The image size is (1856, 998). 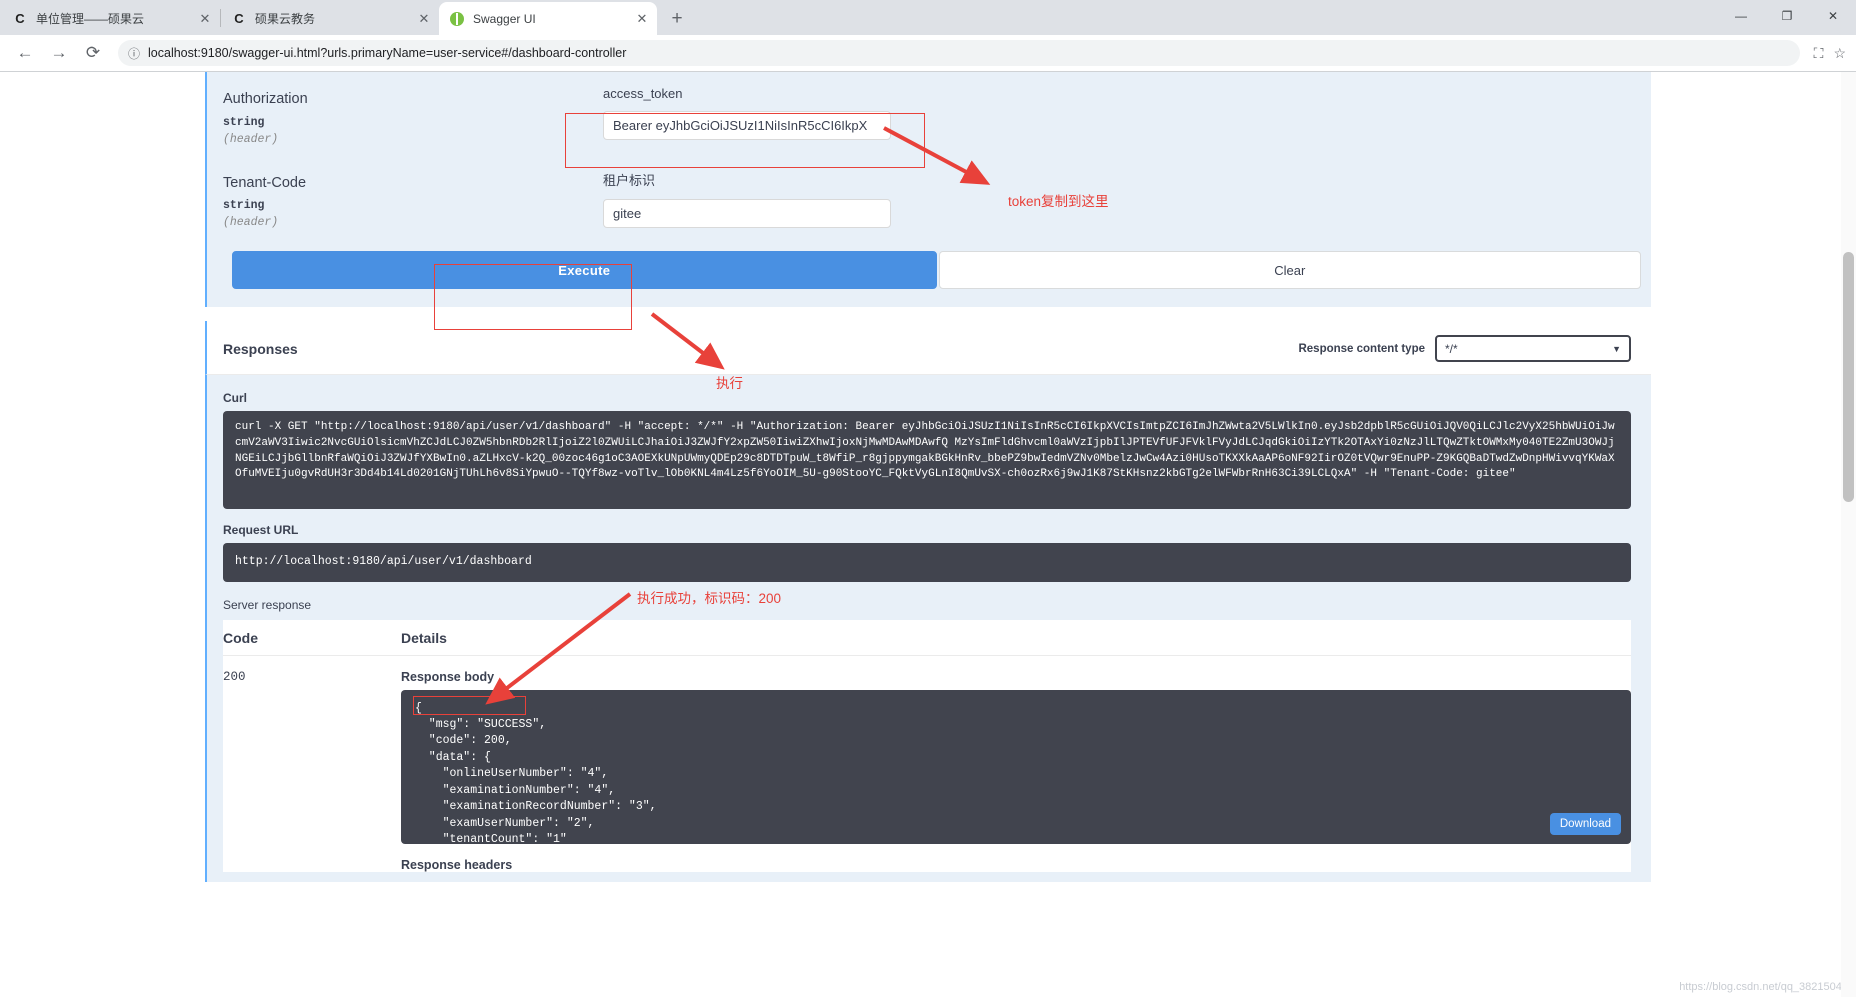 What do you see at coordinates (413, 199) in the screenshot?
I see `parameter-meta: Tenant-Code string (header)` at bounding box center [413, 199].